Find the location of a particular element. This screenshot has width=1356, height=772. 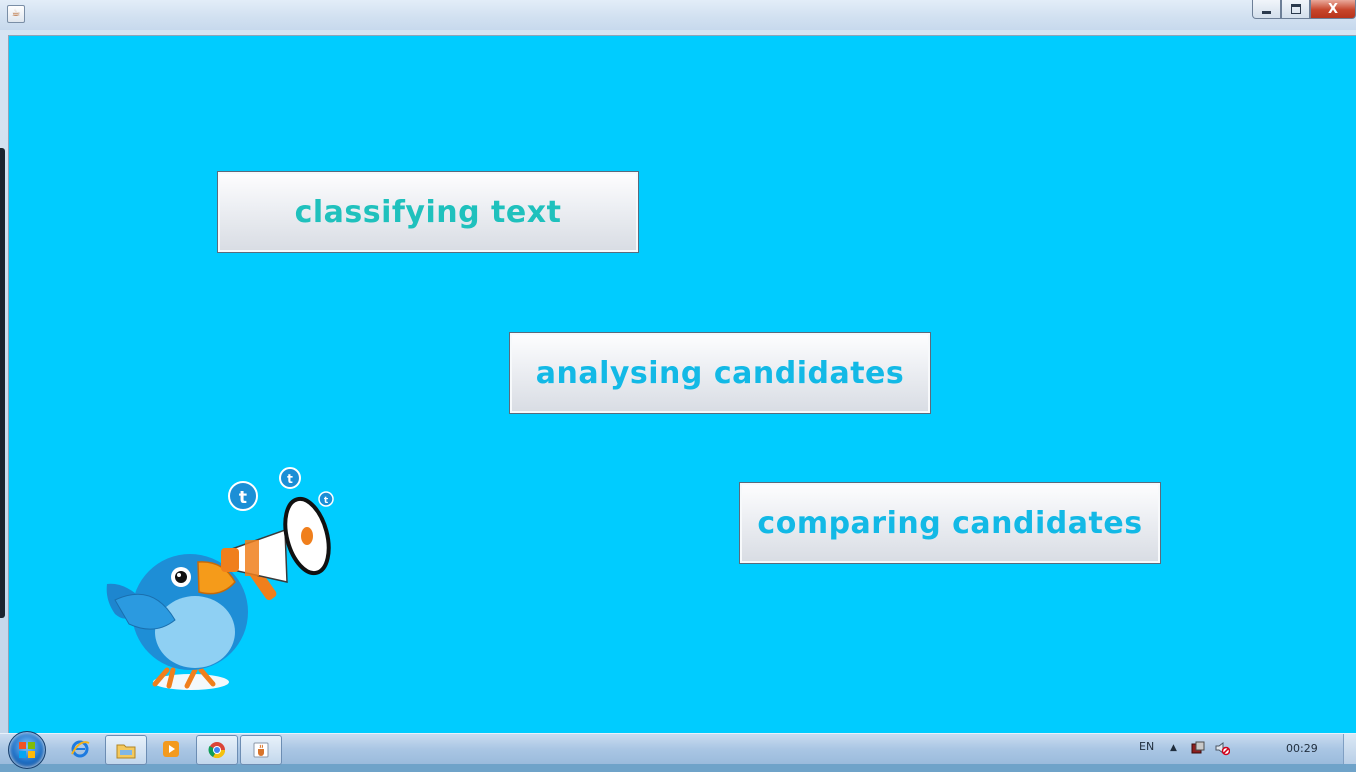

maximize-icon is located at coordinates (1295, 9).